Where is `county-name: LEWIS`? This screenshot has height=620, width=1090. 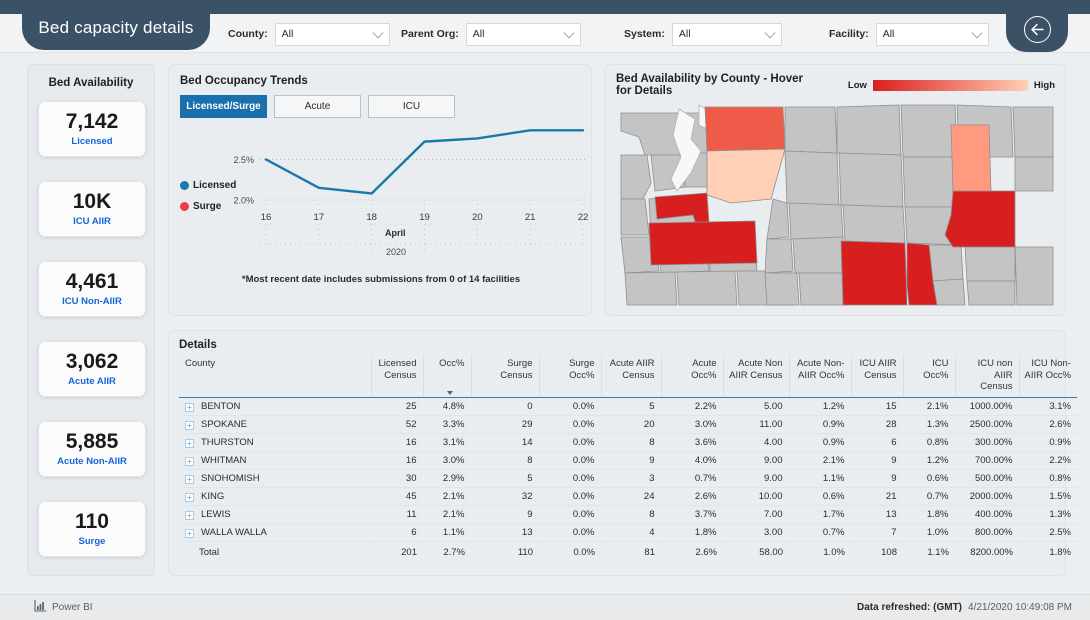 county-name: LEWIS is located at coordinates (216, 514).